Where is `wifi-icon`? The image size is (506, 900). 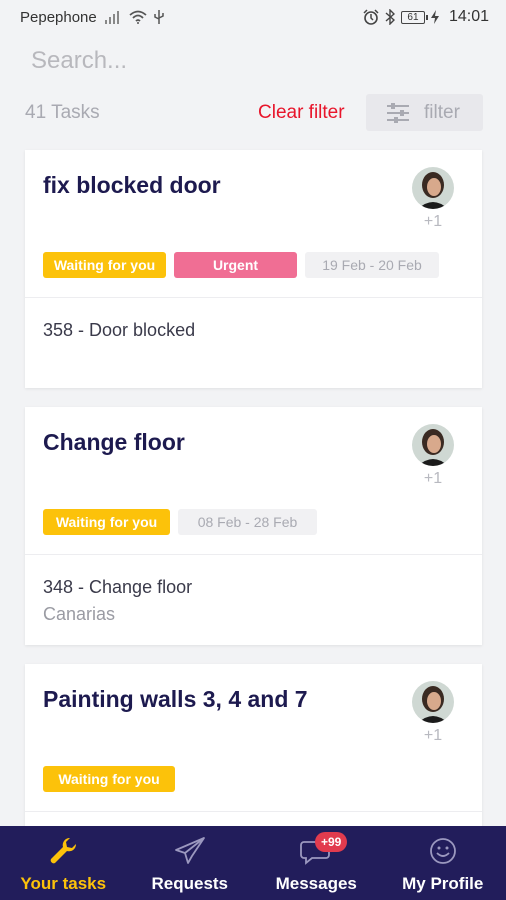
wifi-icon is located at coordinates (138, 17).